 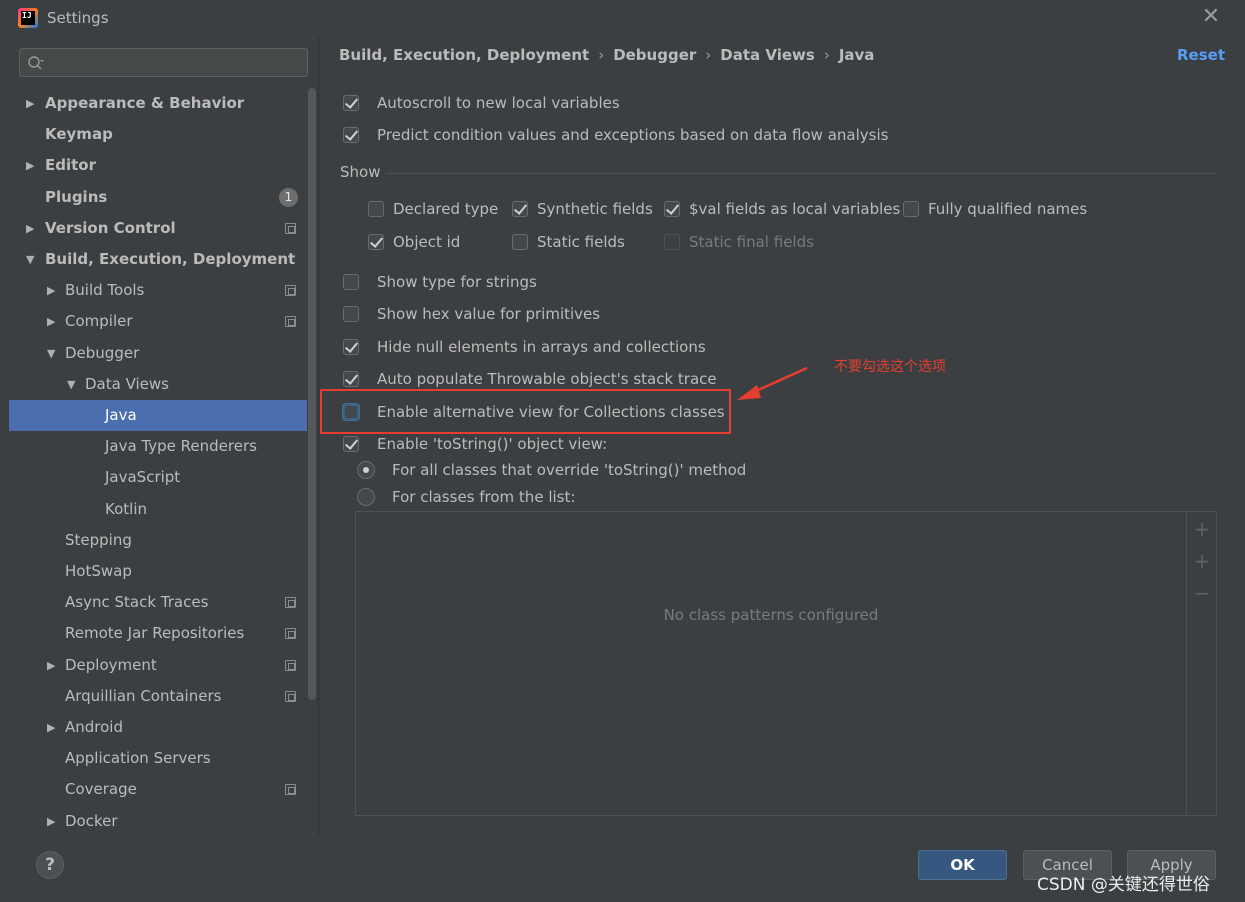 I want to click on sidebar-item-label: Keymap, so click(x=79, y=134).